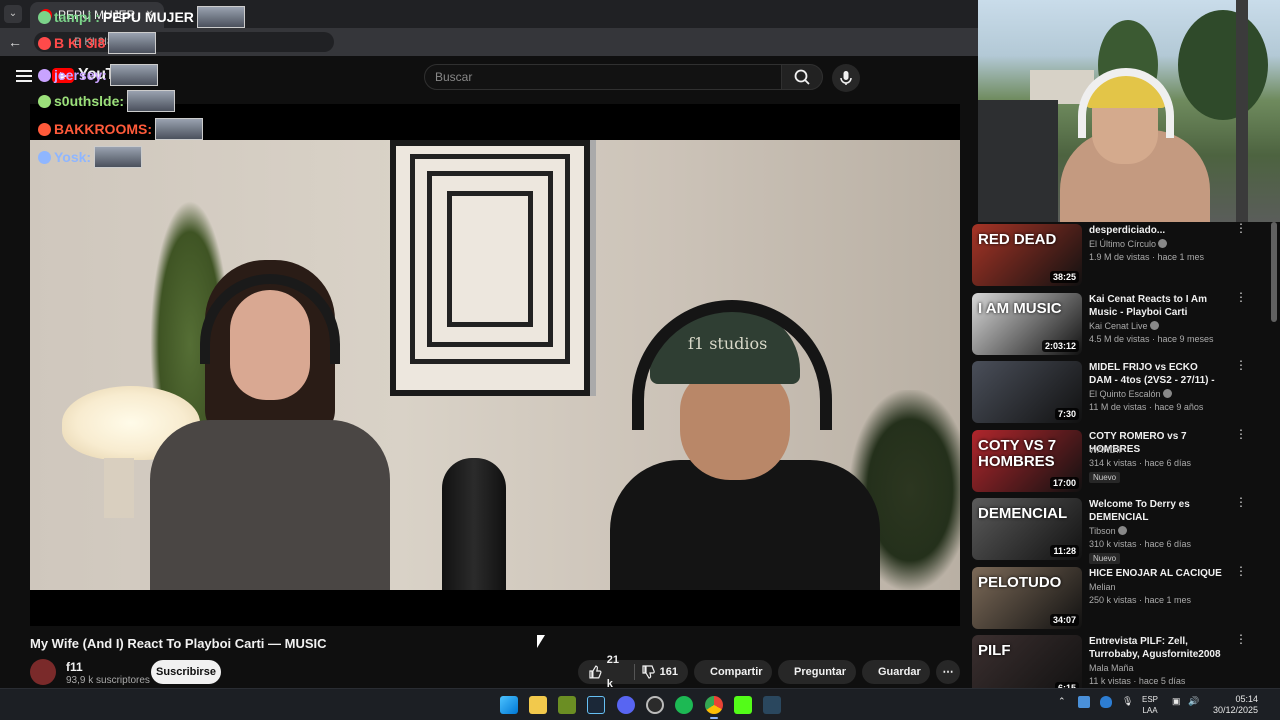 The width and height of the screenshot is (1280, 720). Describe the element at coordinates (593, 268) in the screenshot. I see `poster-edge` at that location.